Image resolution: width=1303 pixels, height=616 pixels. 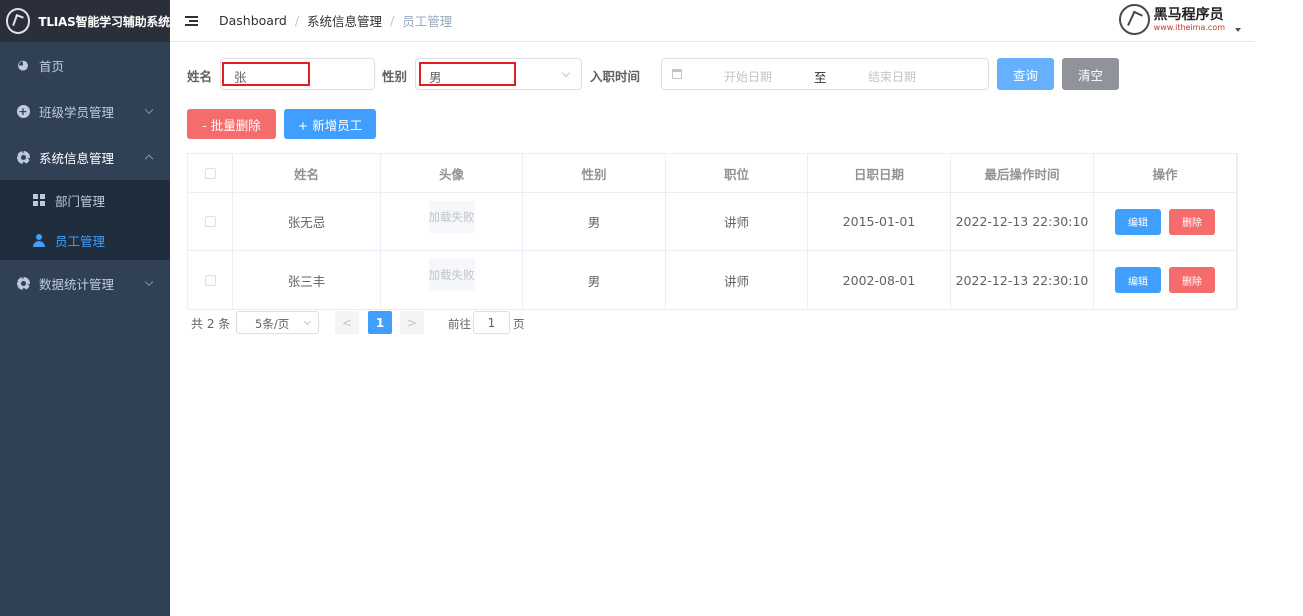 I want to click on page-number-1: 1, so click(x=380, y=322).